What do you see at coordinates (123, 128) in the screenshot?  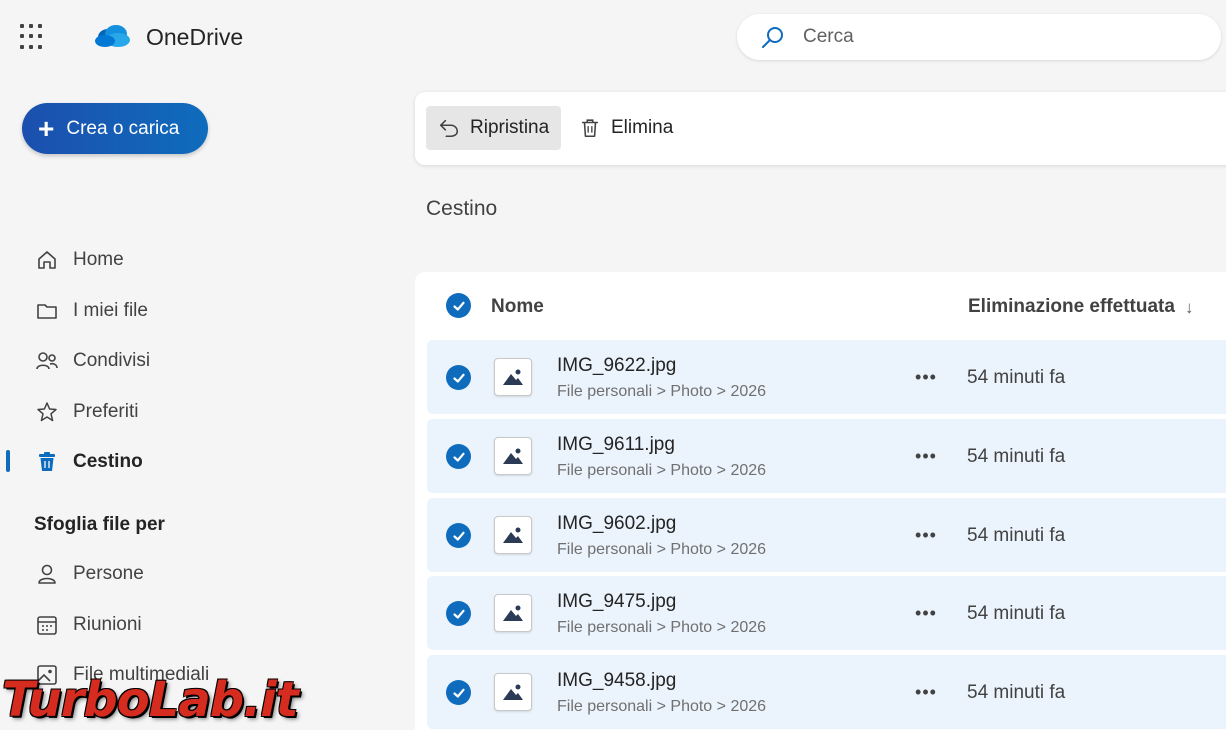 I see `create-upload-label: Crea o carica` at bounding box center [123, 128].